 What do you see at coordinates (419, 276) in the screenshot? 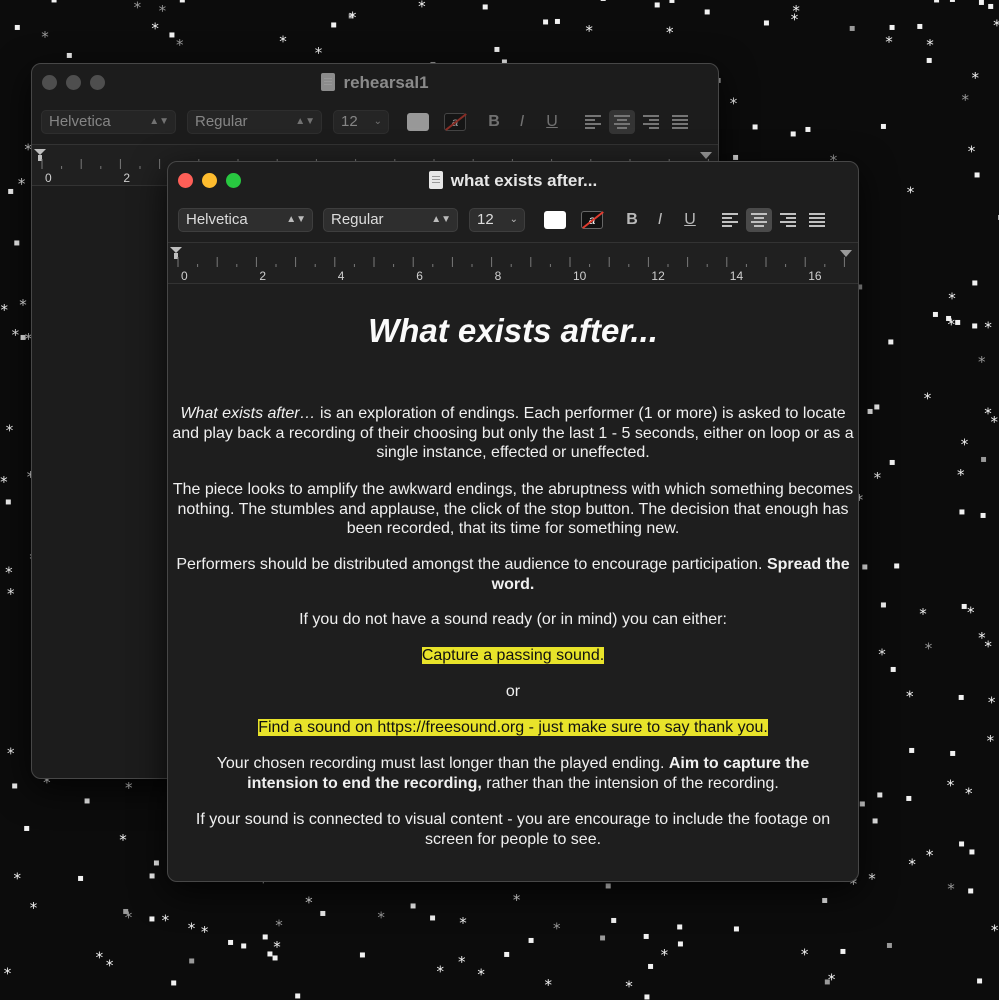
I see `ruler-label: 6` at bounding box center [419, 276].